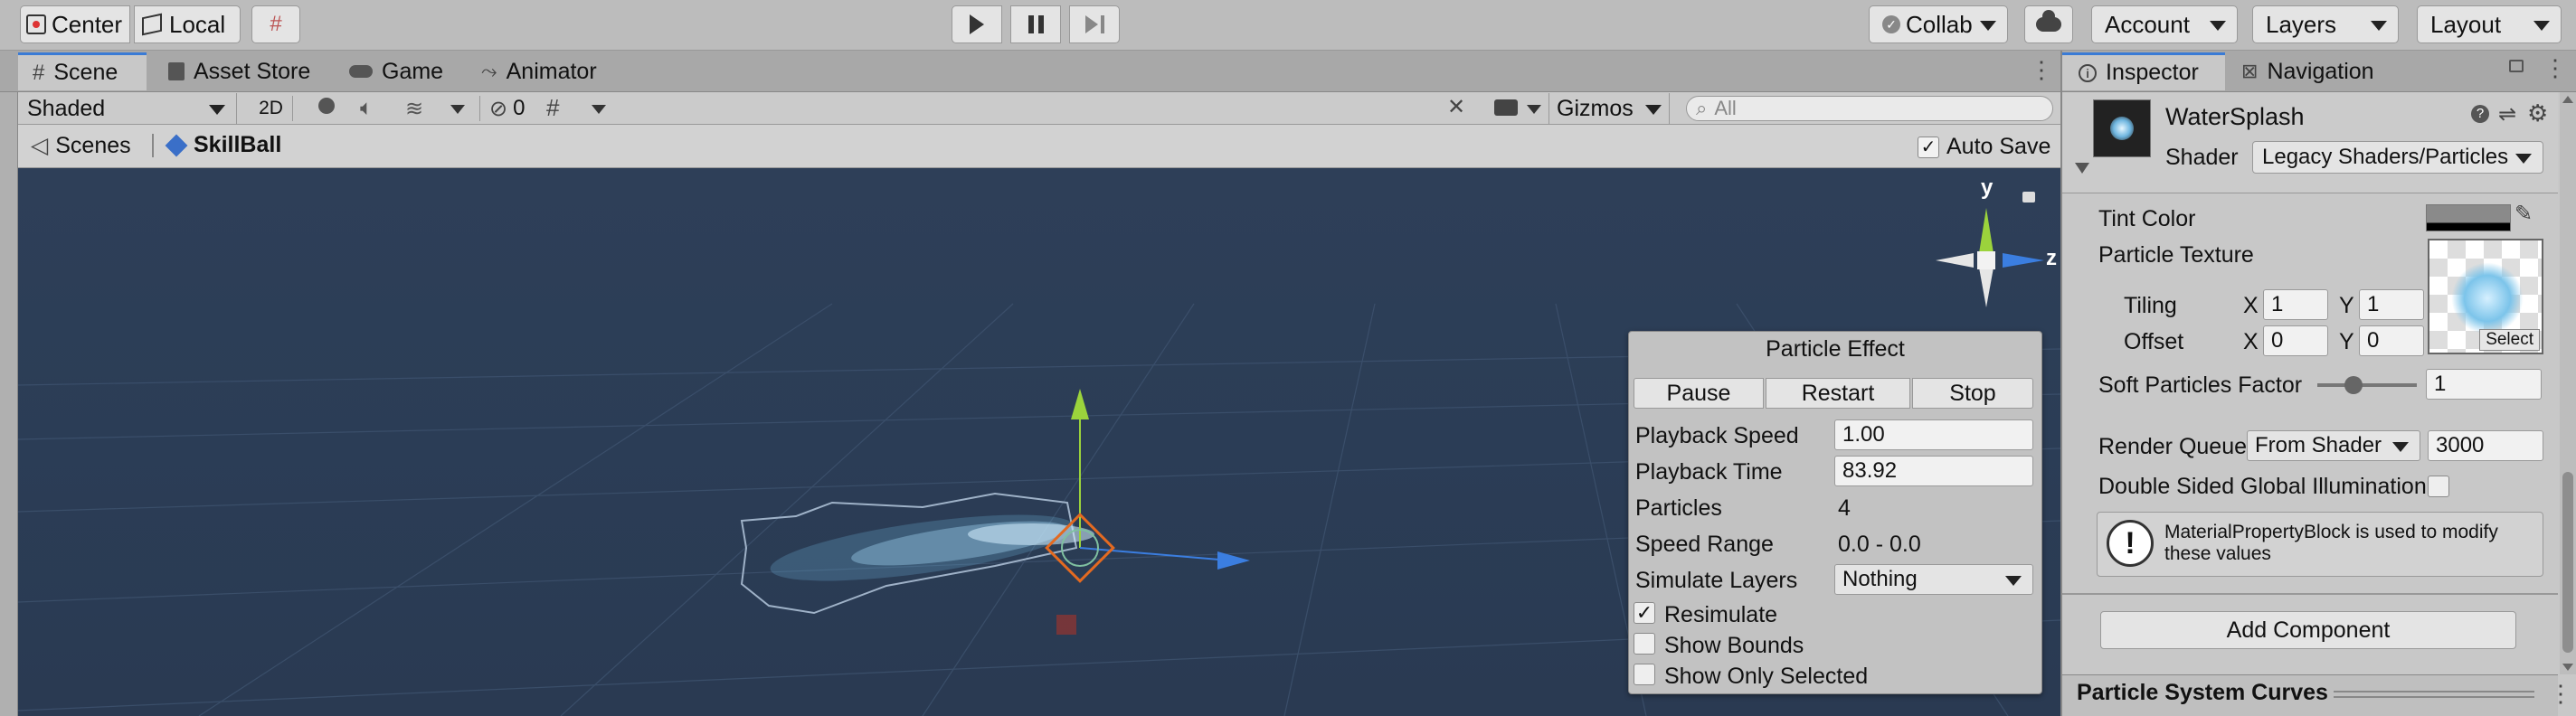 The image size is (2576, 716). What do you see at coordinates (1984, 147) in the screenshot?
I see `auto-save-toggle: ✓ Auto Save` at bounding box center [1984, 147].